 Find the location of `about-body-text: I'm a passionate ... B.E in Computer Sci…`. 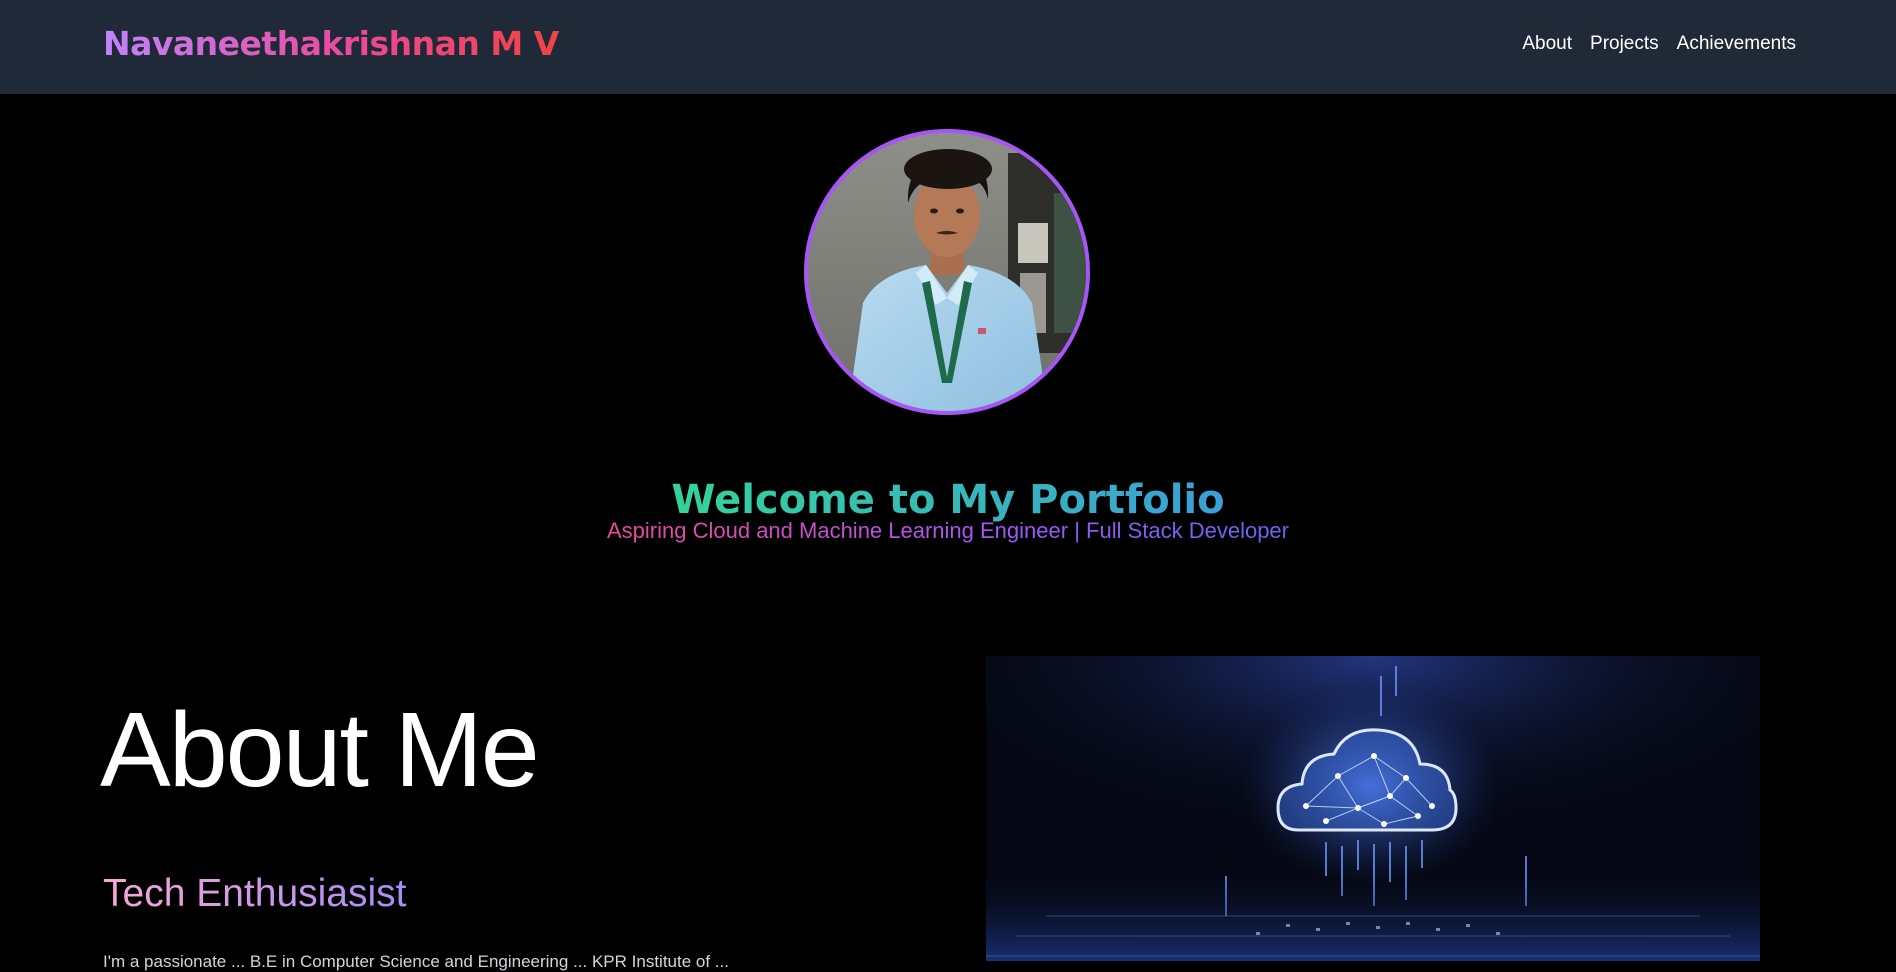

about-body-text: I'm a passionate ... B.E in Computer Sci… is located at coordinates (416, 961).